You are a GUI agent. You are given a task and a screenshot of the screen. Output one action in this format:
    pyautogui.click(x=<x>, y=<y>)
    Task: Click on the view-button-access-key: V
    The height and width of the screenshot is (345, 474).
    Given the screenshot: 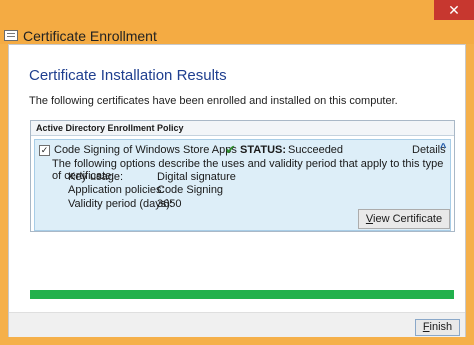 What is the action you would take?
    pyautogui.click(x=369, y=219)
    